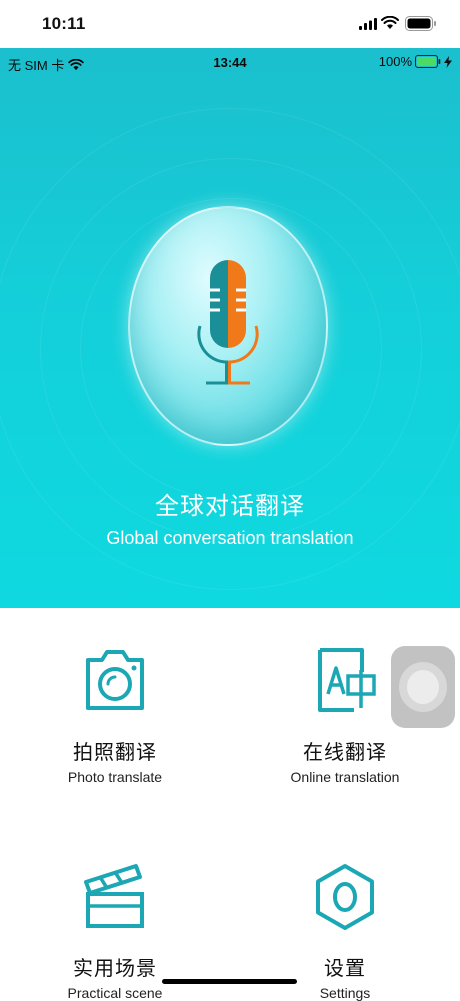 The height and width of the screenshot is (1001, 460). I want to click on practical-scene-label-en: Practical scene, so click(115, 993).